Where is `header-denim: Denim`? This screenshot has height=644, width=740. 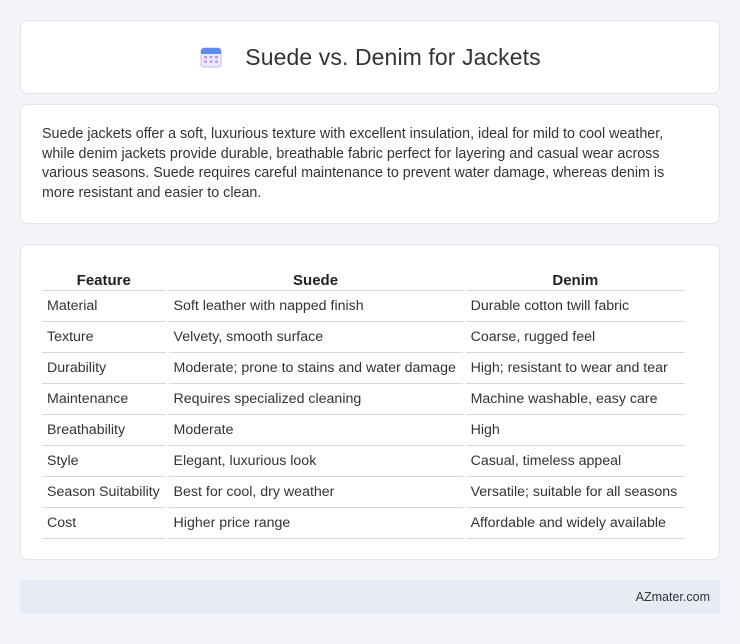 header-denim: Denim is located at coordinates (575, 278).